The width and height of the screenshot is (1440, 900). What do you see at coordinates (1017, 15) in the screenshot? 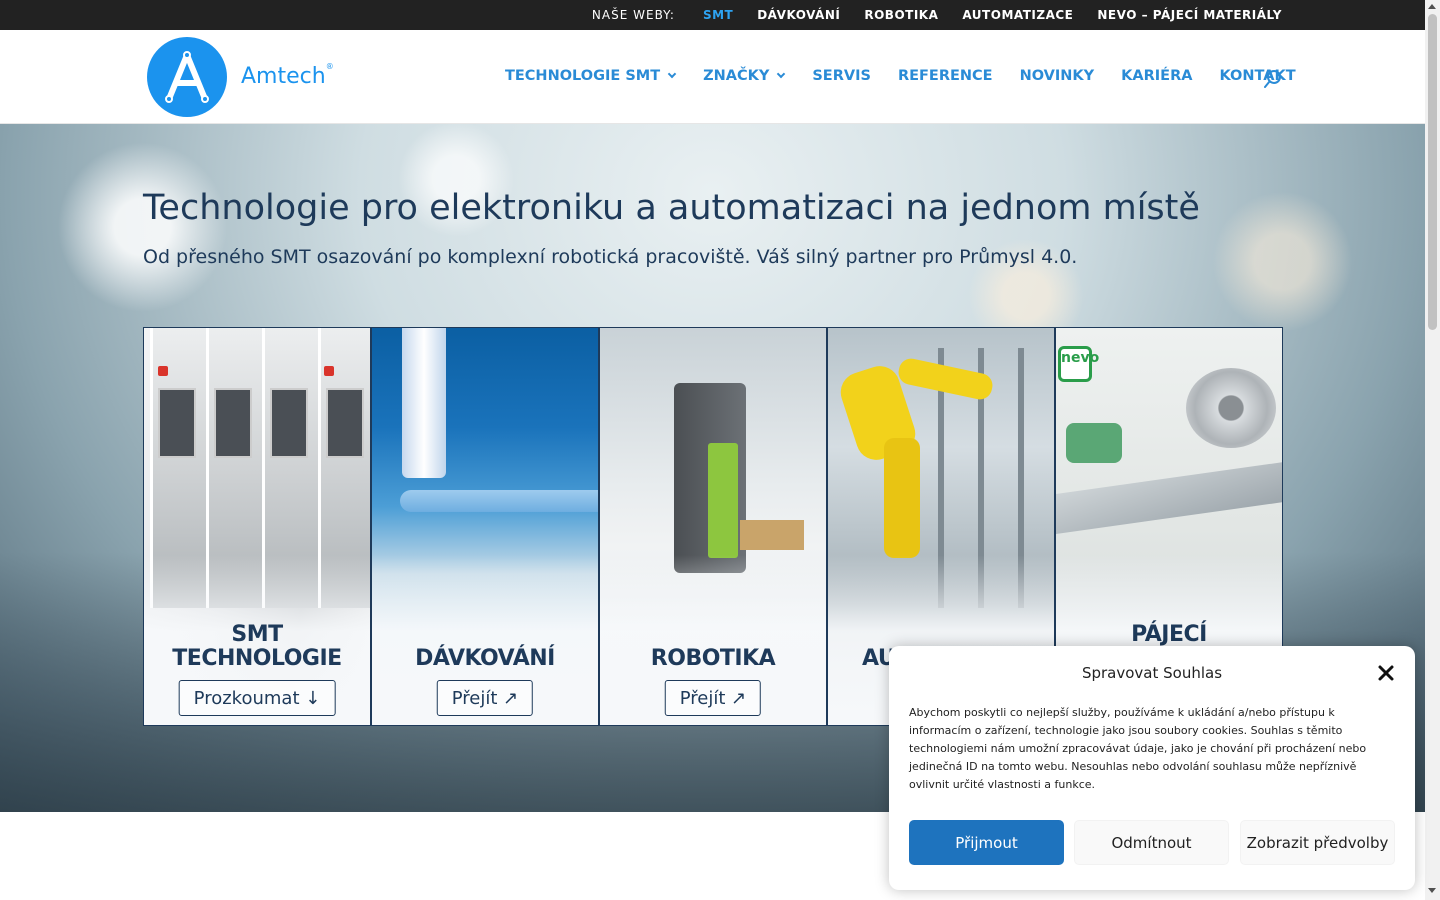
I see `site-link-automatizace: AUTOMATIZACE` at bounding box center [1017, 15].